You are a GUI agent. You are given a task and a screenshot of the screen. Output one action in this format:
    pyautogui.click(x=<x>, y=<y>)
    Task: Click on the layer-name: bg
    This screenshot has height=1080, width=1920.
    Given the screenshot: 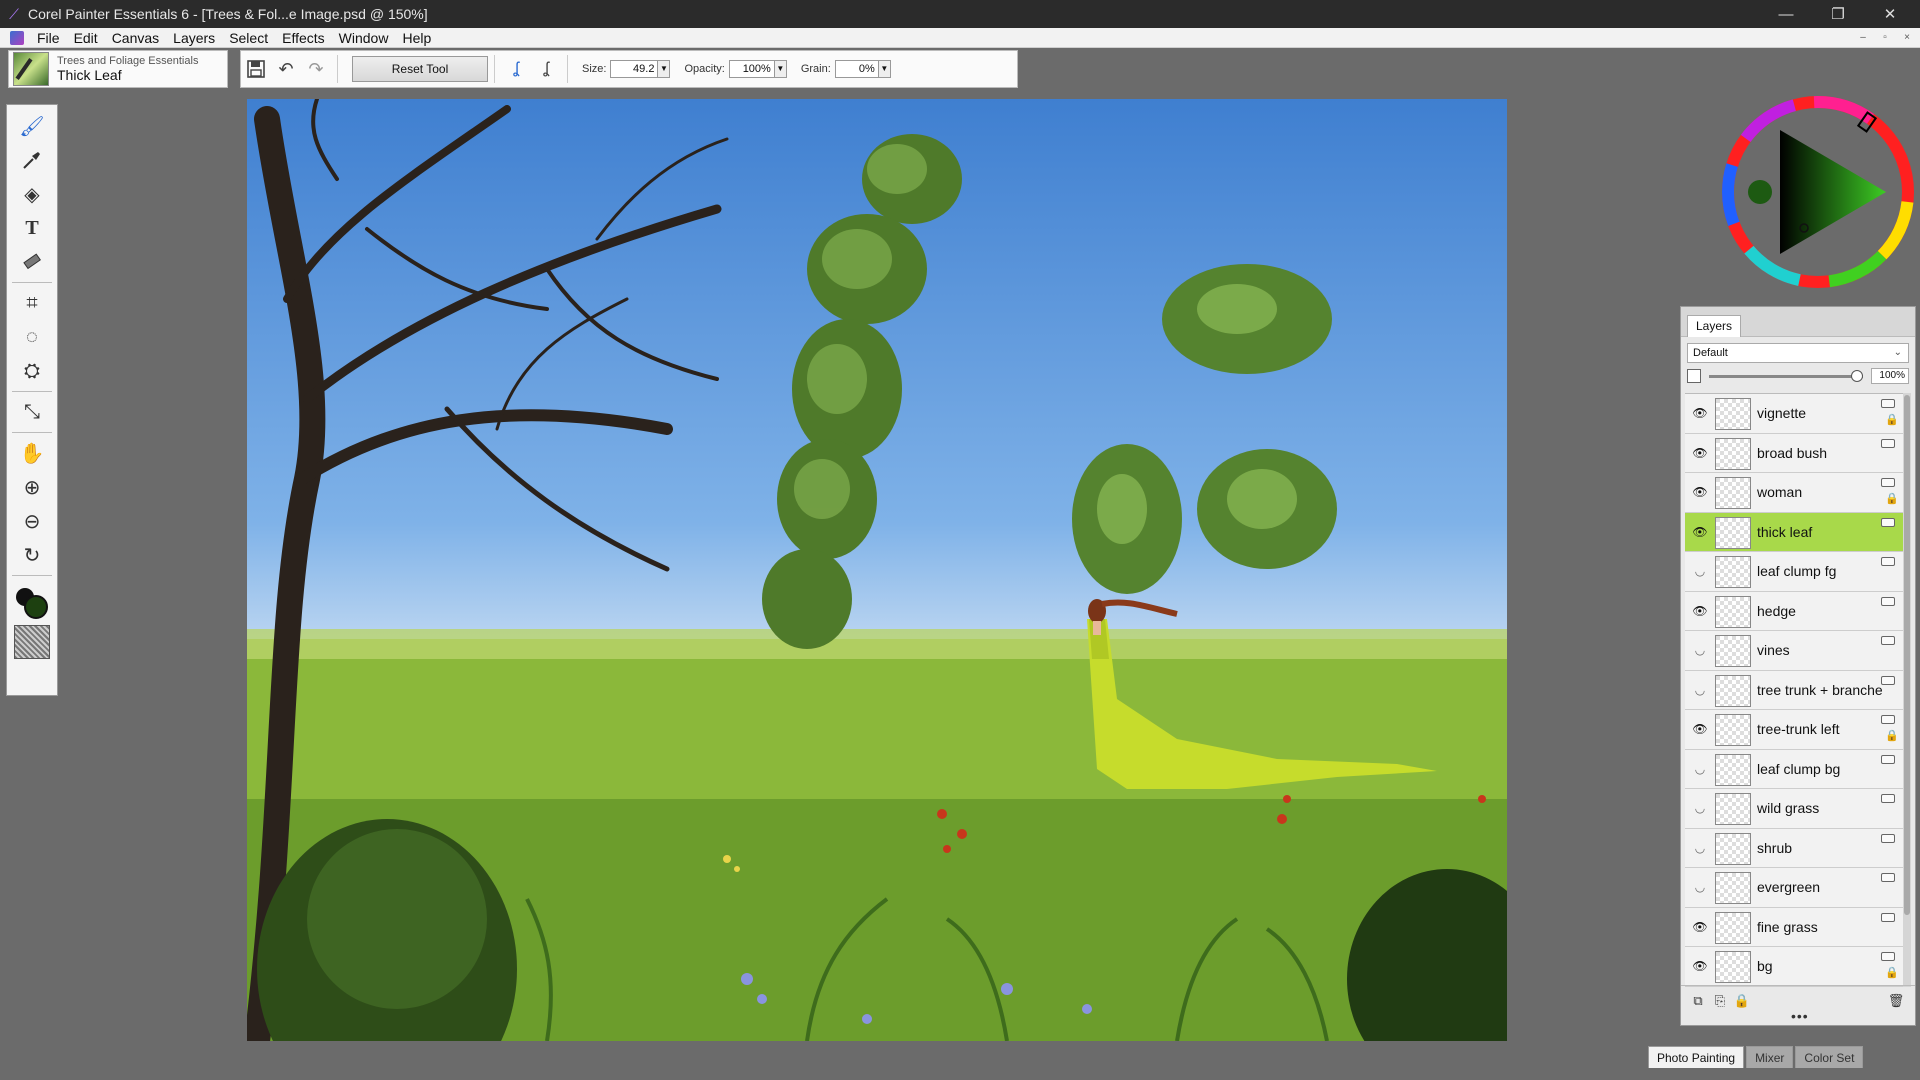 What is the action you would take?
    pyautogui.click(x=1820, y=966)
    